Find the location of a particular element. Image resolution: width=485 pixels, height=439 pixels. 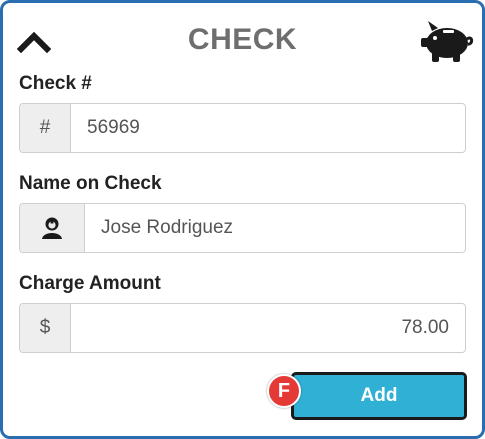

hash-addon: # is located at coordinates (45, 128).